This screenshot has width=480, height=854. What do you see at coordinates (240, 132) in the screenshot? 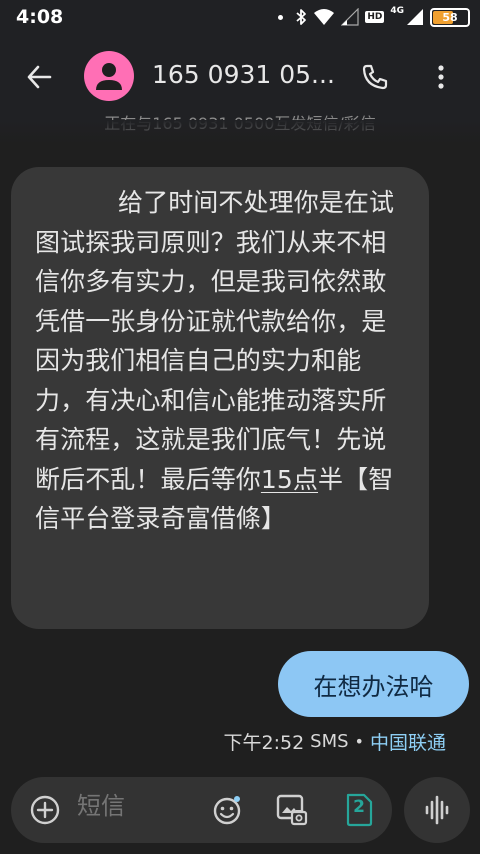
I see `header-fade` at bounding box center [240, 132].